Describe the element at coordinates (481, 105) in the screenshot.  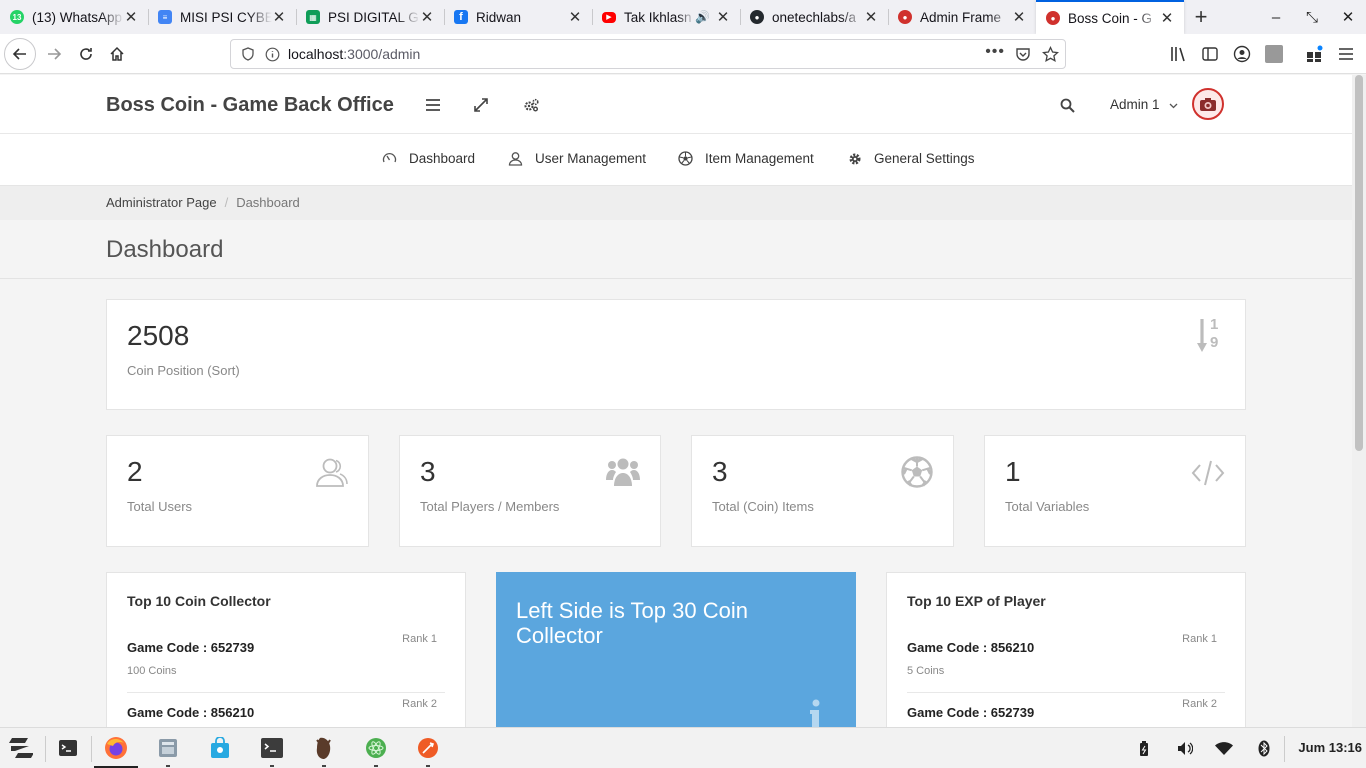
I see `fullscreen-button` at that location.